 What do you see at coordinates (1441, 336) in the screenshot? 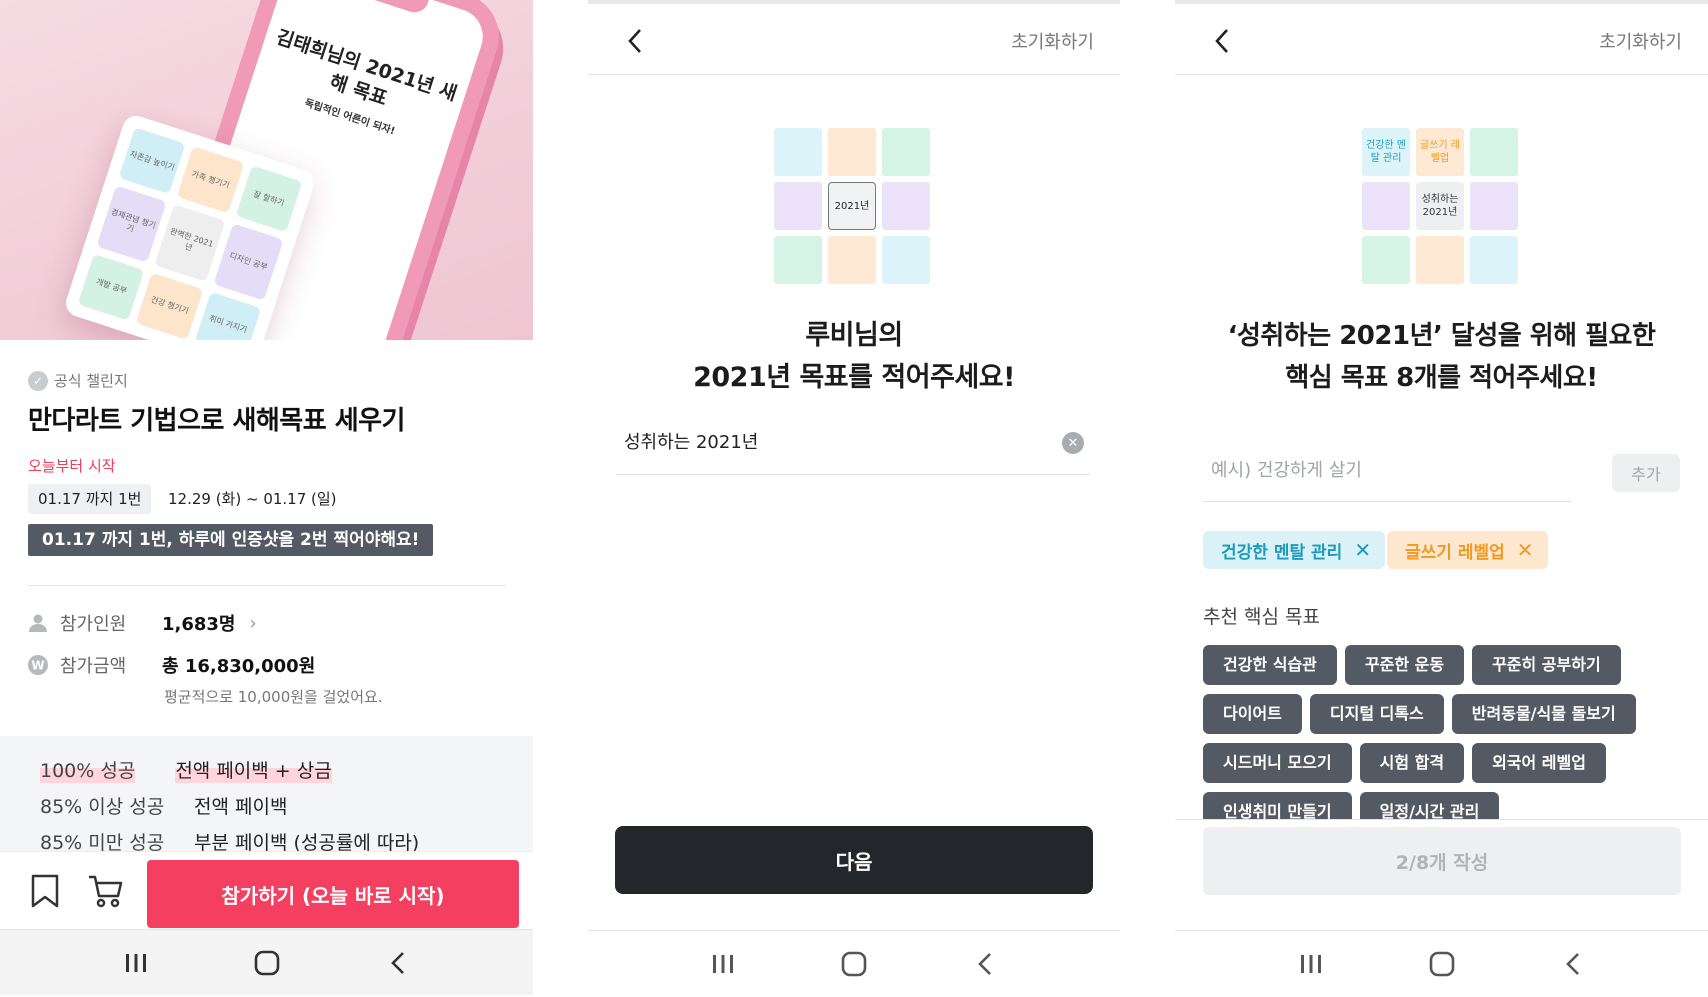
I see `heading-line1: ‘성취하는 2021년’ 달성을 위해 필요한` at bounding box center [1441, 336].